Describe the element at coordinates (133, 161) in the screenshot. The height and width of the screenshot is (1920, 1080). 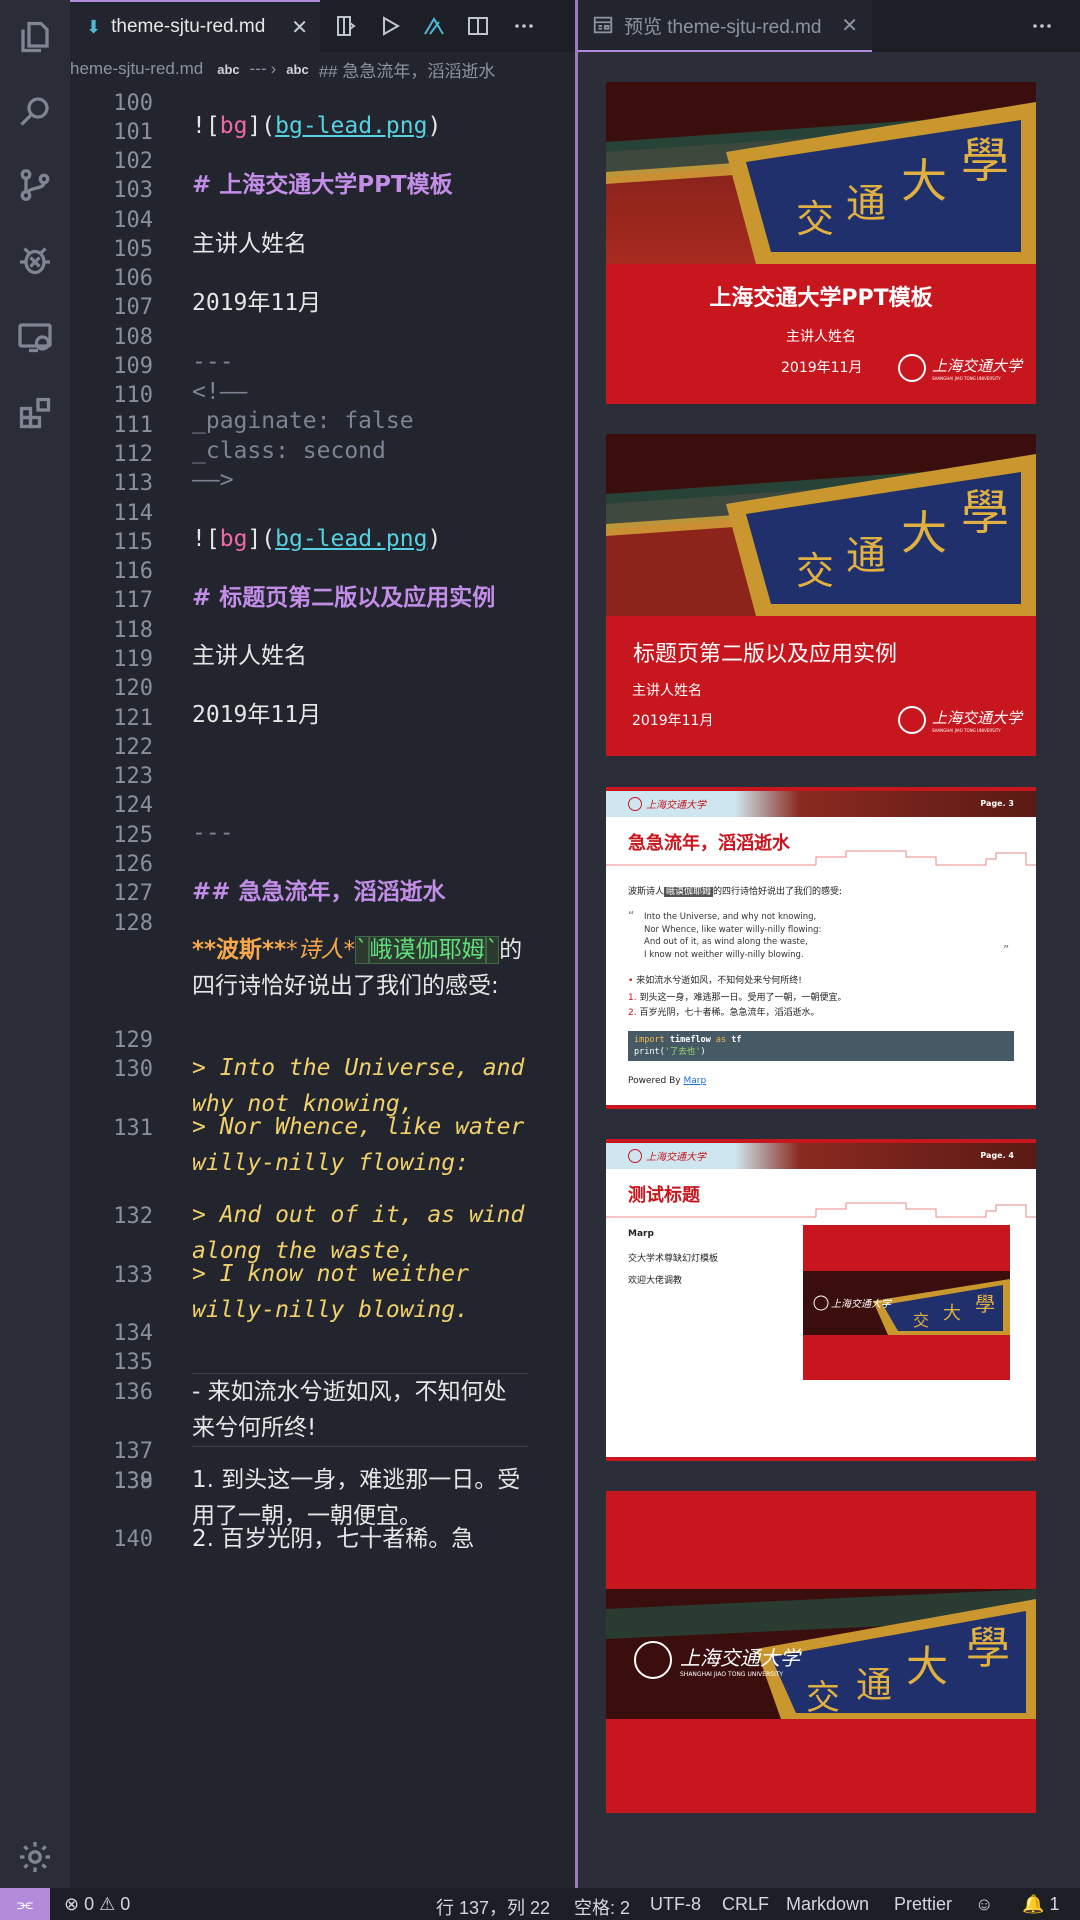
I see `line-number: 102` at that location.